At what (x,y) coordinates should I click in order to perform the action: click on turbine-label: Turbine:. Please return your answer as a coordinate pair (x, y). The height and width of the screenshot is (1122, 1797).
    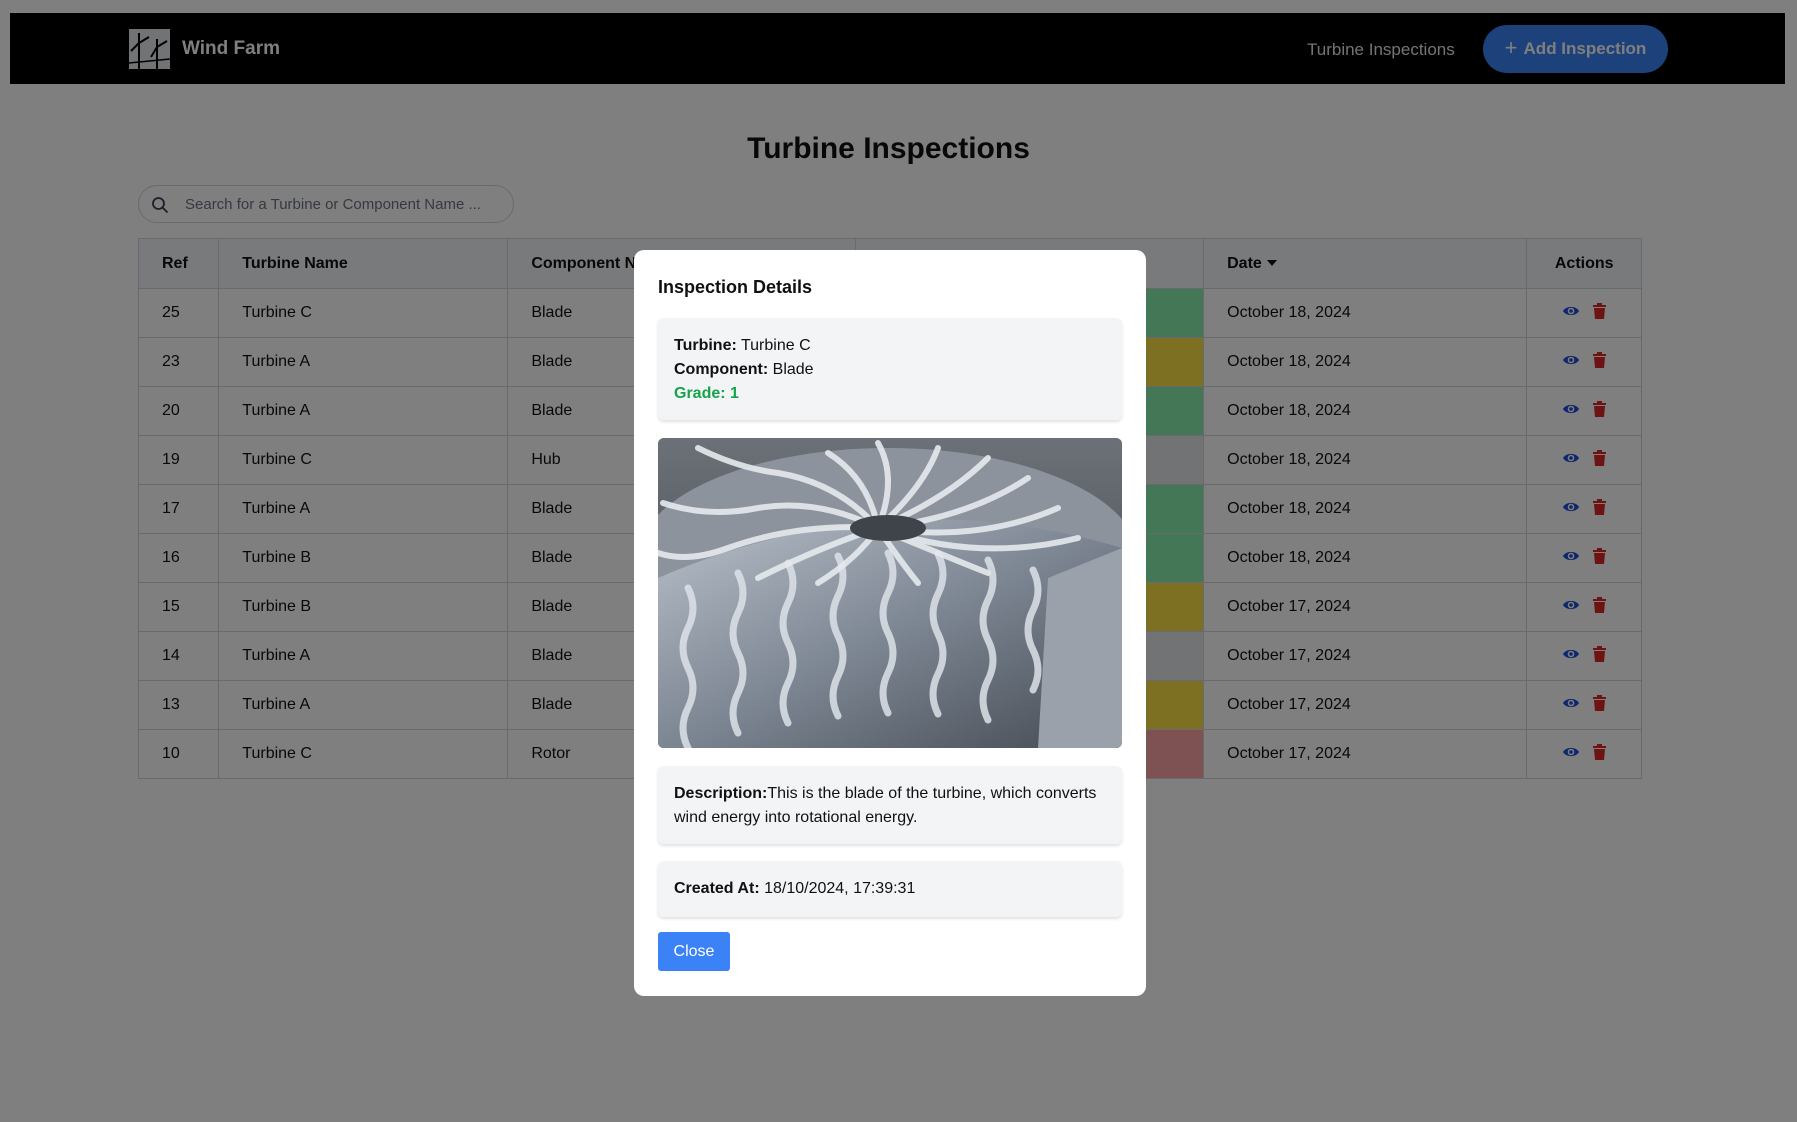
    Looking at the image, I should click on (705, 345).